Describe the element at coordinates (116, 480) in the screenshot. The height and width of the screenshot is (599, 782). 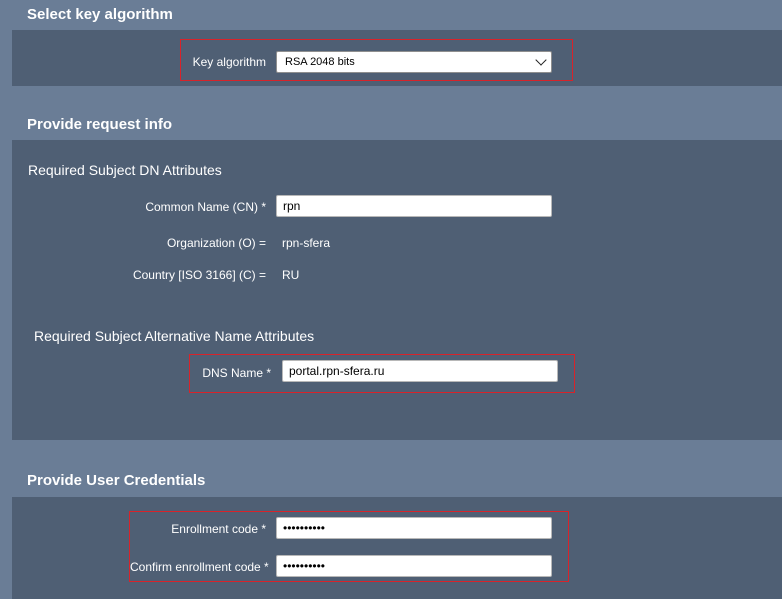
I see `credentials-section-title: Provide User Credentials` at that location.